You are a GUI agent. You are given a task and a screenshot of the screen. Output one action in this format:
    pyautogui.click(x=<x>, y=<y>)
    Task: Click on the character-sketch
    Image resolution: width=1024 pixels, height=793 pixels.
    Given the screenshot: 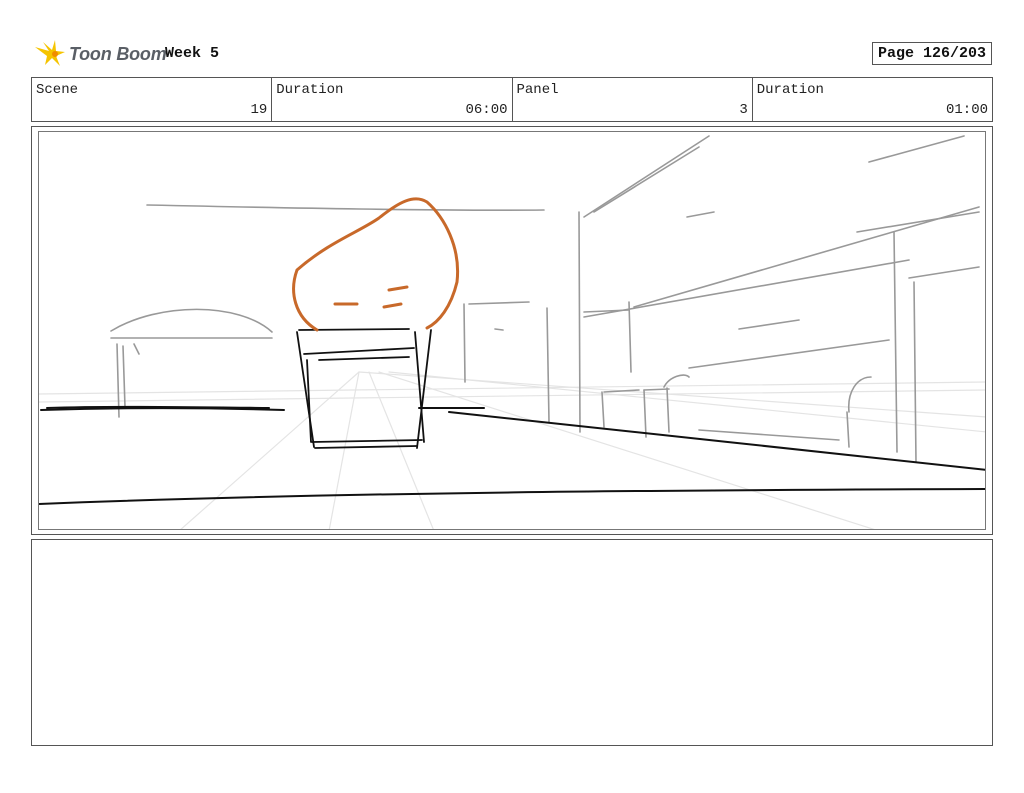 What is the action you would take?
    pyautogui.click(x=376, y=264)
    